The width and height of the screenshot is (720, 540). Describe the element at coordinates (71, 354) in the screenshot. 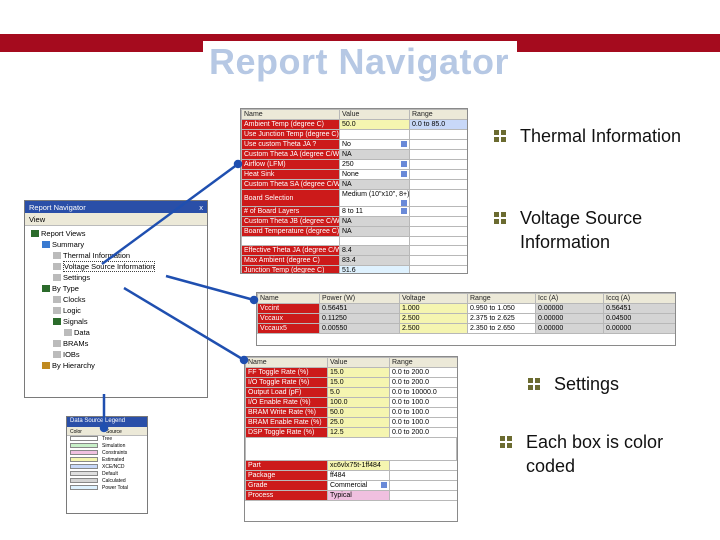

I see `tree-item-label: IOBs` at that location.